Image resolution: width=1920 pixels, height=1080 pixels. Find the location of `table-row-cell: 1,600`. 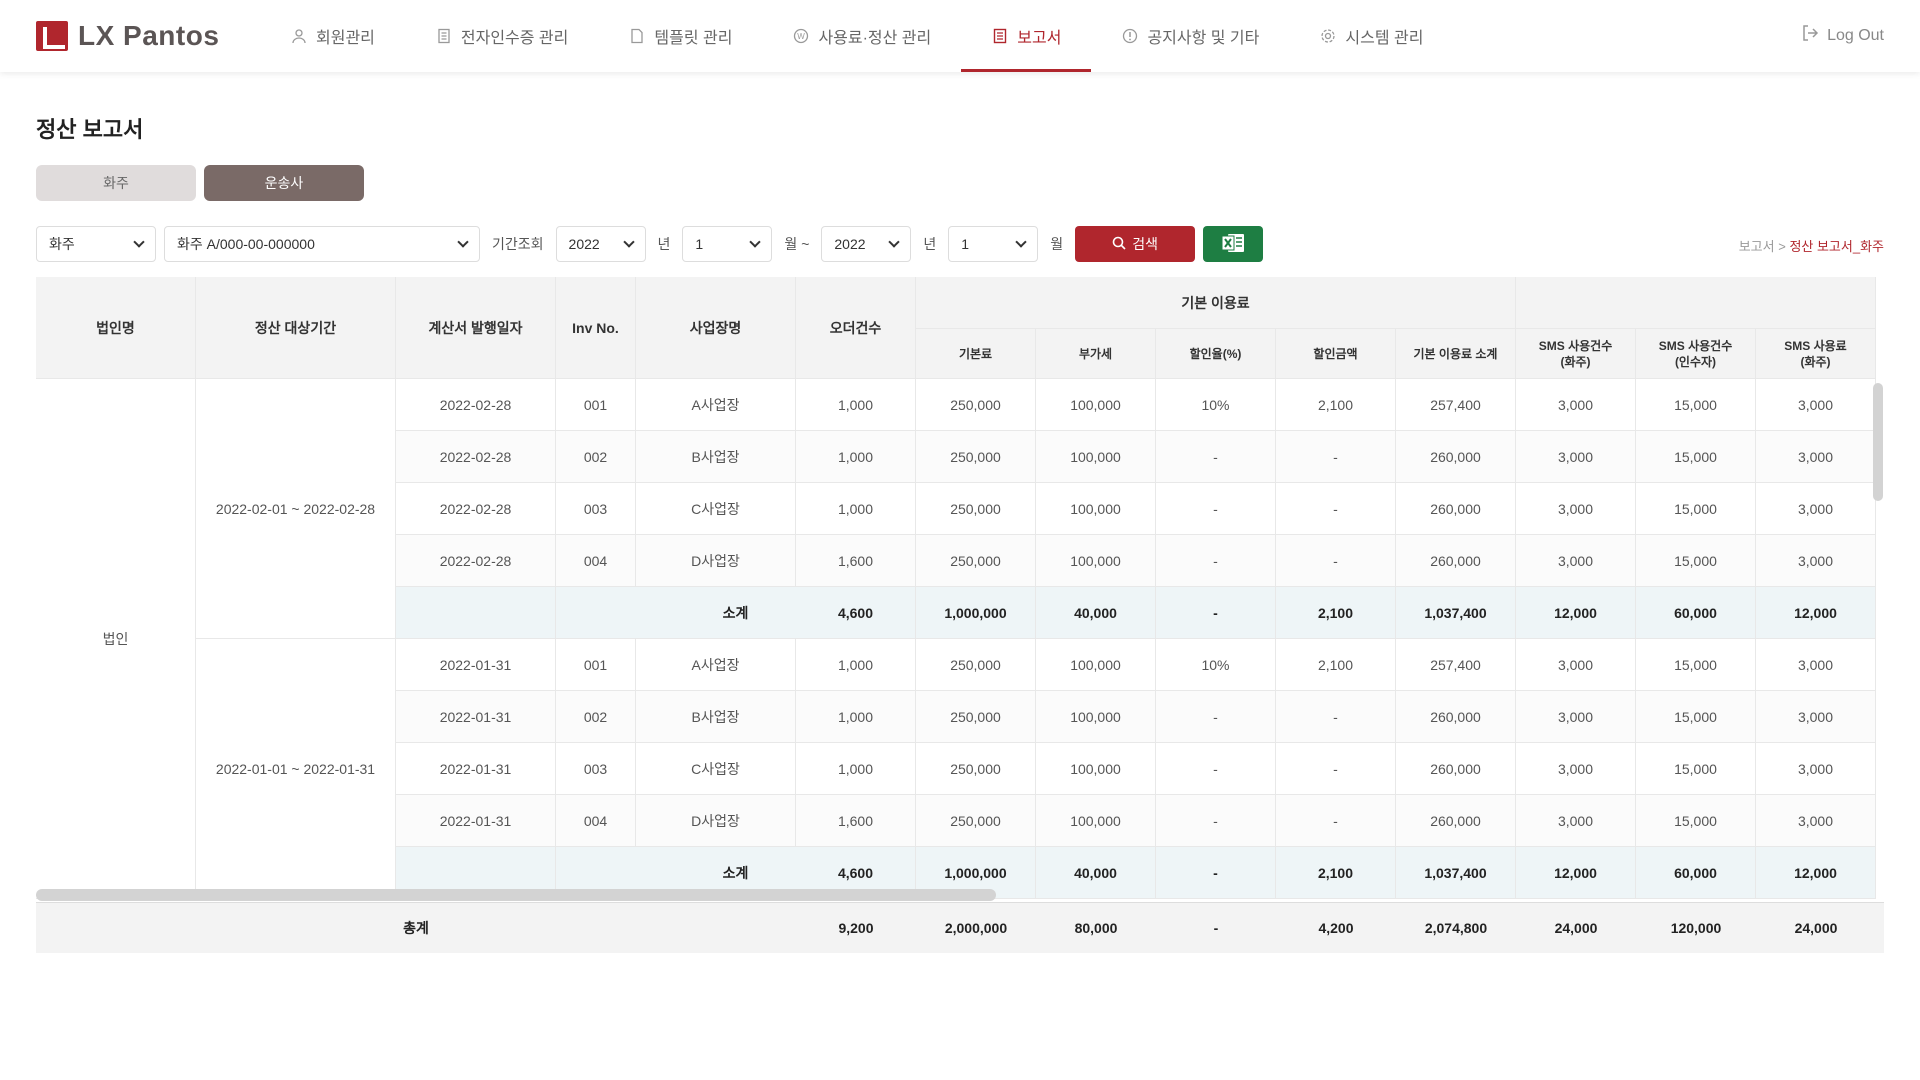

table-row-cell: 1,600 is located at coordinates (856, 561).